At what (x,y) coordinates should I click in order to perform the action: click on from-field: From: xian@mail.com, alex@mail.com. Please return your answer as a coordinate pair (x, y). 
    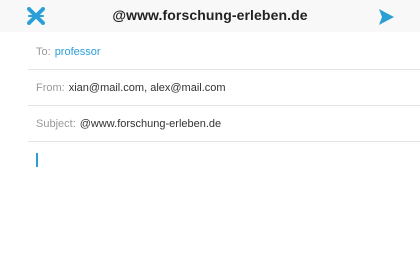
    Looking at the image, I should click on (224, 88).